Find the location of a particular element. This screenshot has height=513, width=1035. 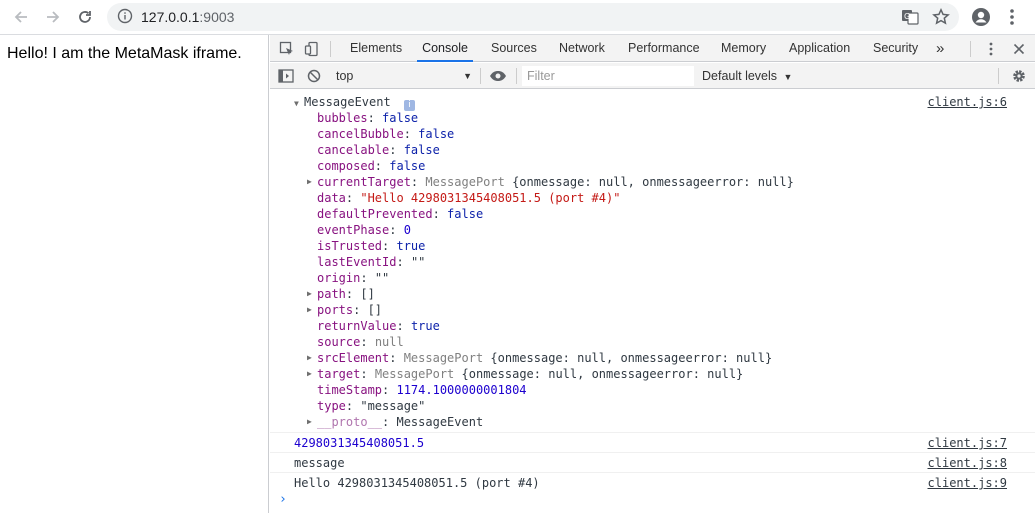

info-icon: i is located at coordinates (406, 102).